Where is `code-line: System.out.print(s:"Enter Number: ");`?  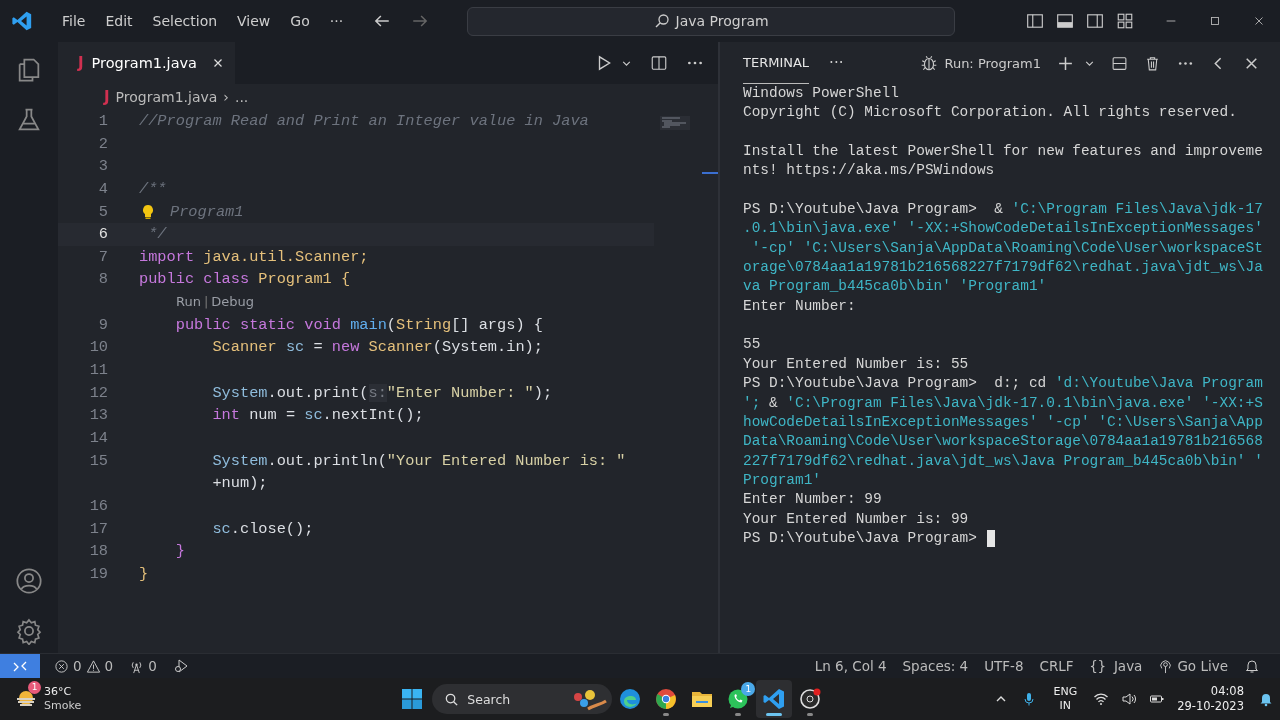
code-line: System.out.print(s:"Enter Number: "); is located at coordinates (382, 393).